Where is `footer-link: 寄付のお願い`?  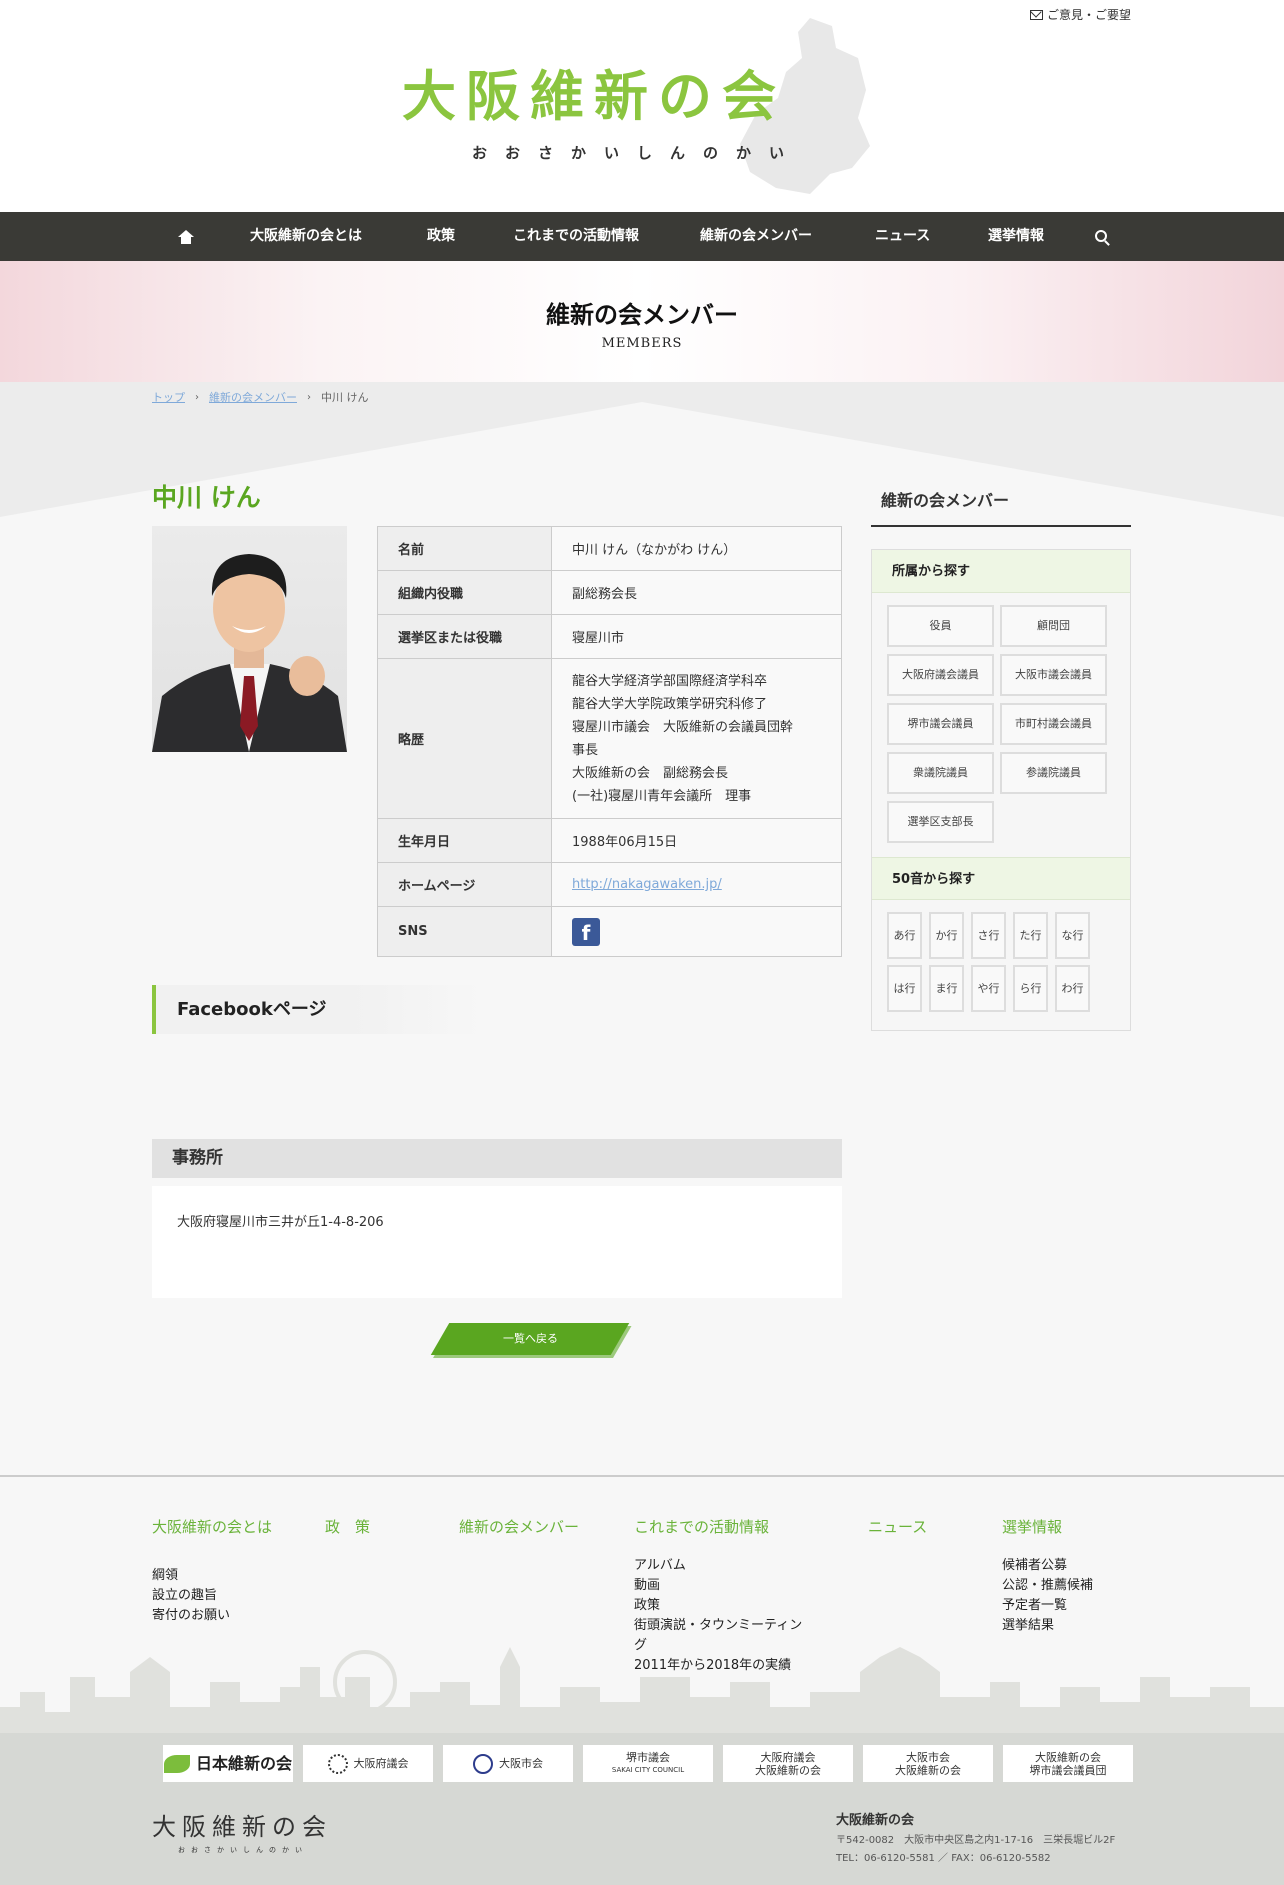
footer-link: 寄付のお願い is located at coordinates (212, 1616).